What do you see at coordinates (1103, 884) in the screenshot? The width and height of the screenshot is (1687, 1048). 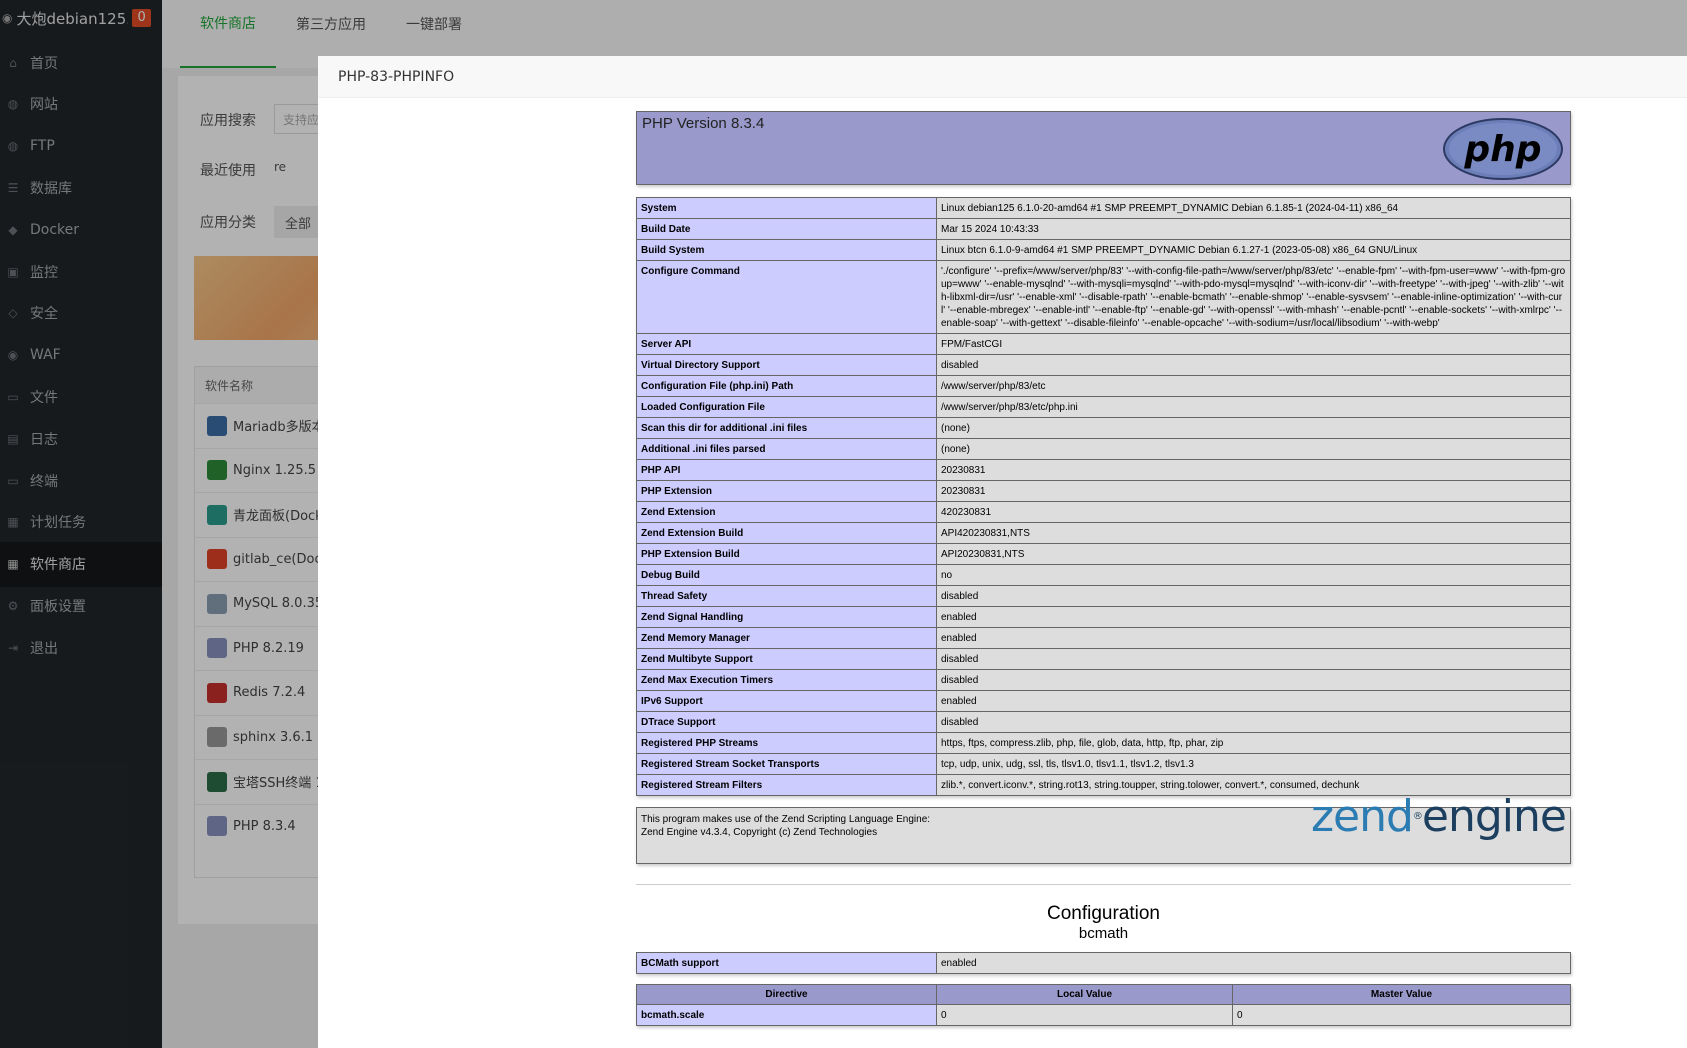 I see `divider` at bounding box center [1103, 884].